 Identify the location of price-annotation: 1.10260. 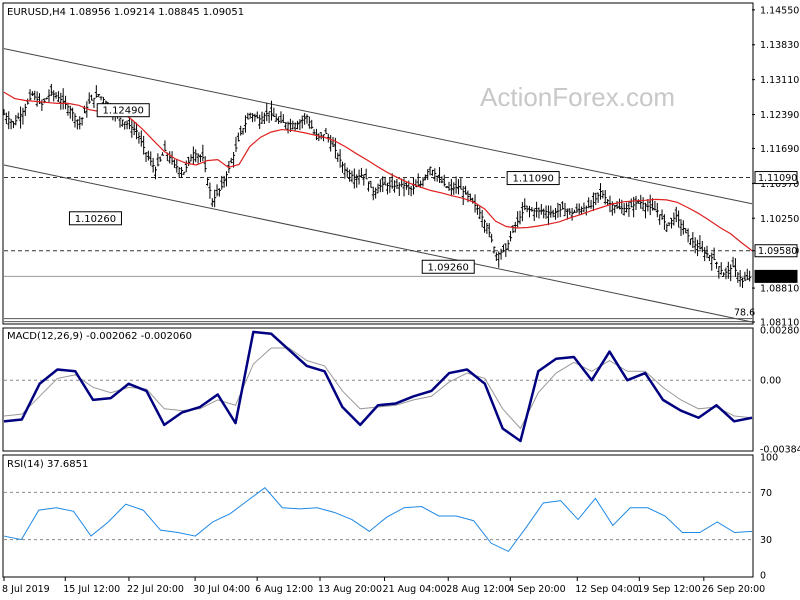
(95, 218).